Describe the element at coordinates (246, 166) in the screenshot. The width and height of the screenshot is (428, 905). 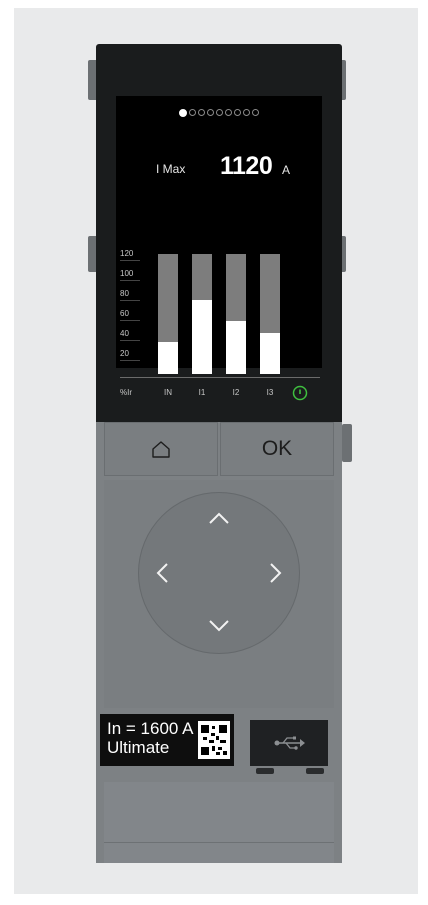
I see `reading-value: 1120` at that location.